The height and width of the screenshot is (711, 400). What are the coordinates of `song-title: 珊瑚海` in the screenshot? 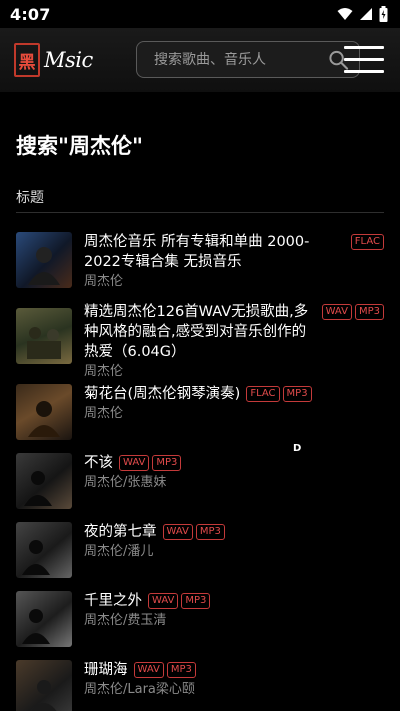 It's located at (106, 670).